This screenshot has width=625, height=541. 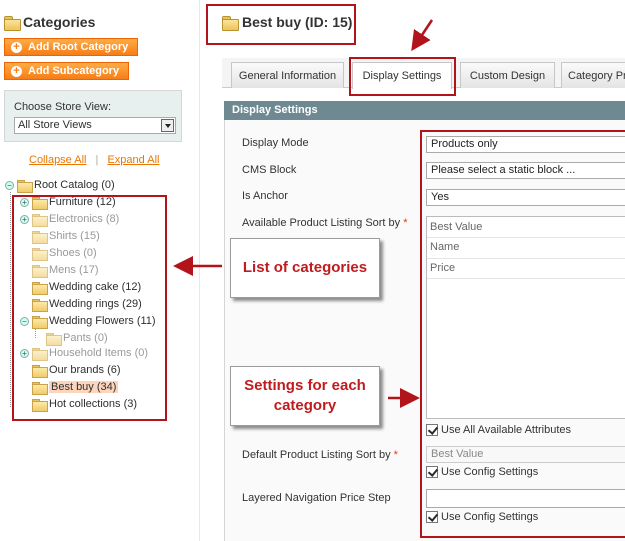 I want to click on tab-display-settings: Display Settings, so click(x=402, y=75).